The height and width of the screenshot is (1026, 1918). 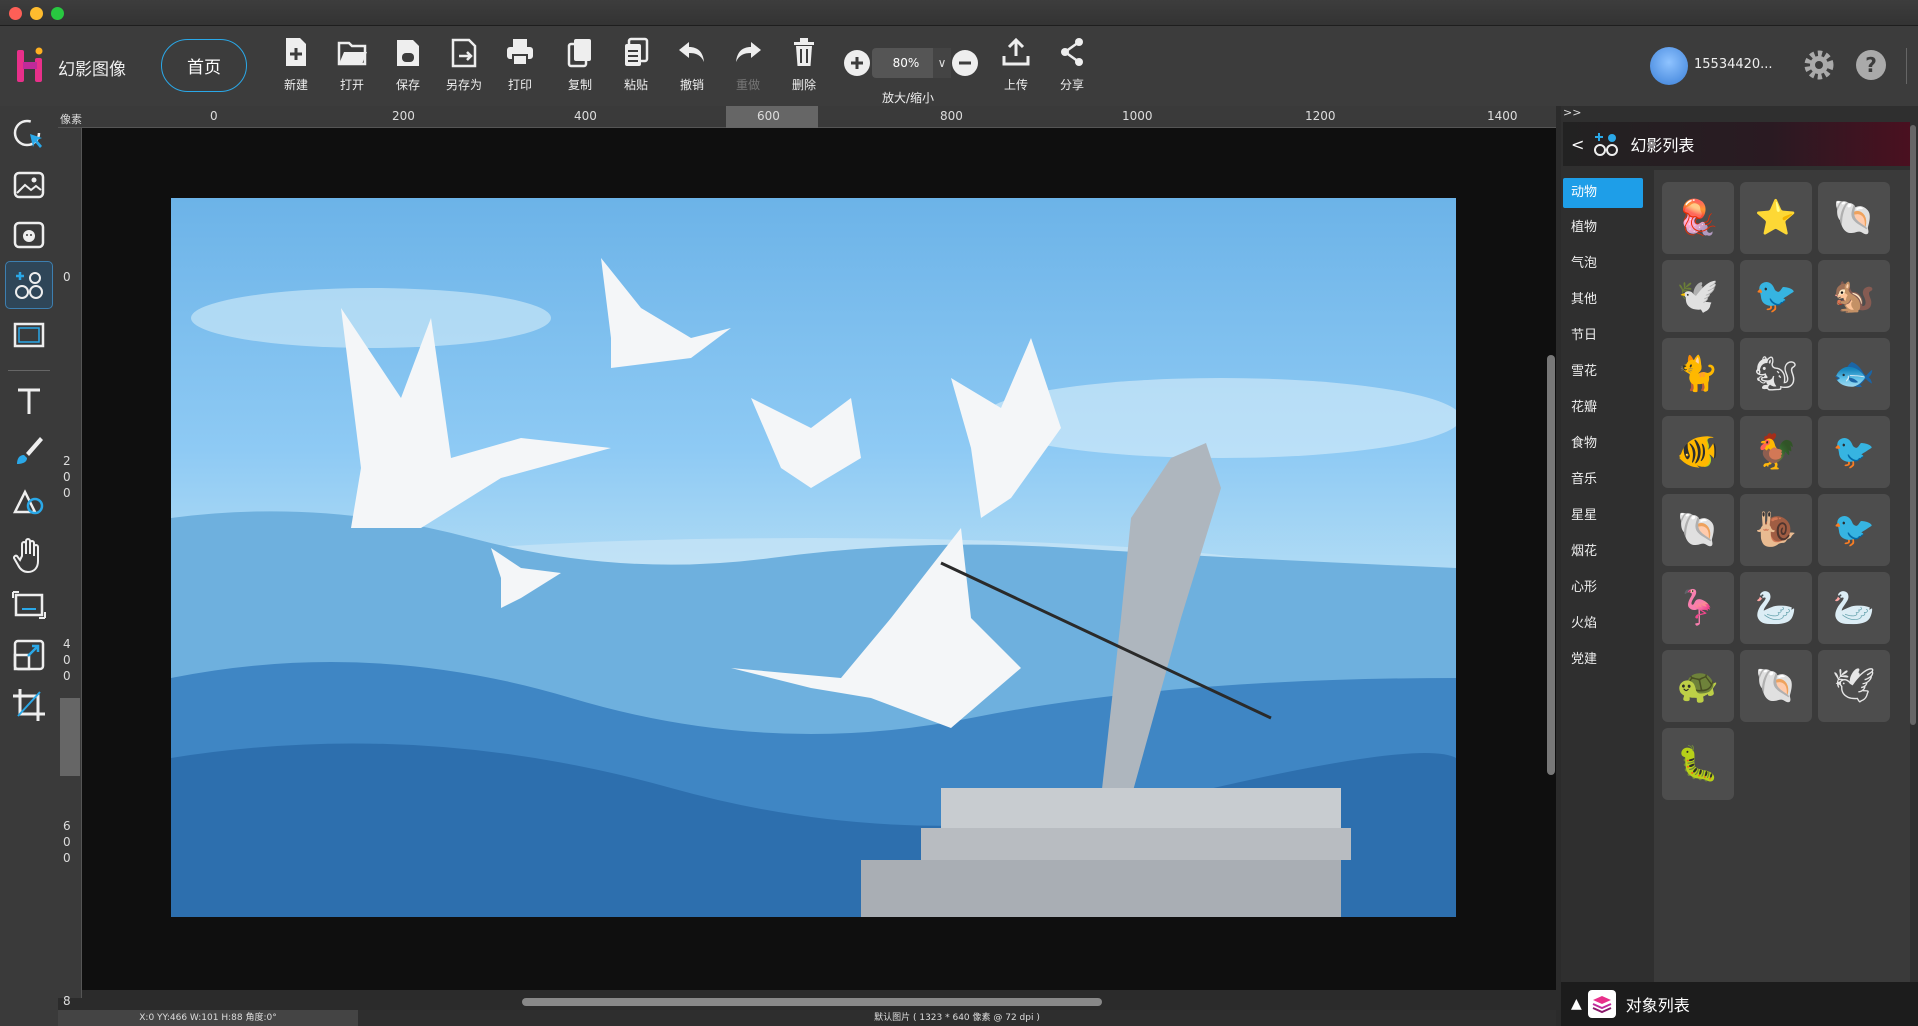 What do you see at coordinates (1871, 65) in the screenshot?
I see `help-icon: ?` at bounding box center [1871, 65].